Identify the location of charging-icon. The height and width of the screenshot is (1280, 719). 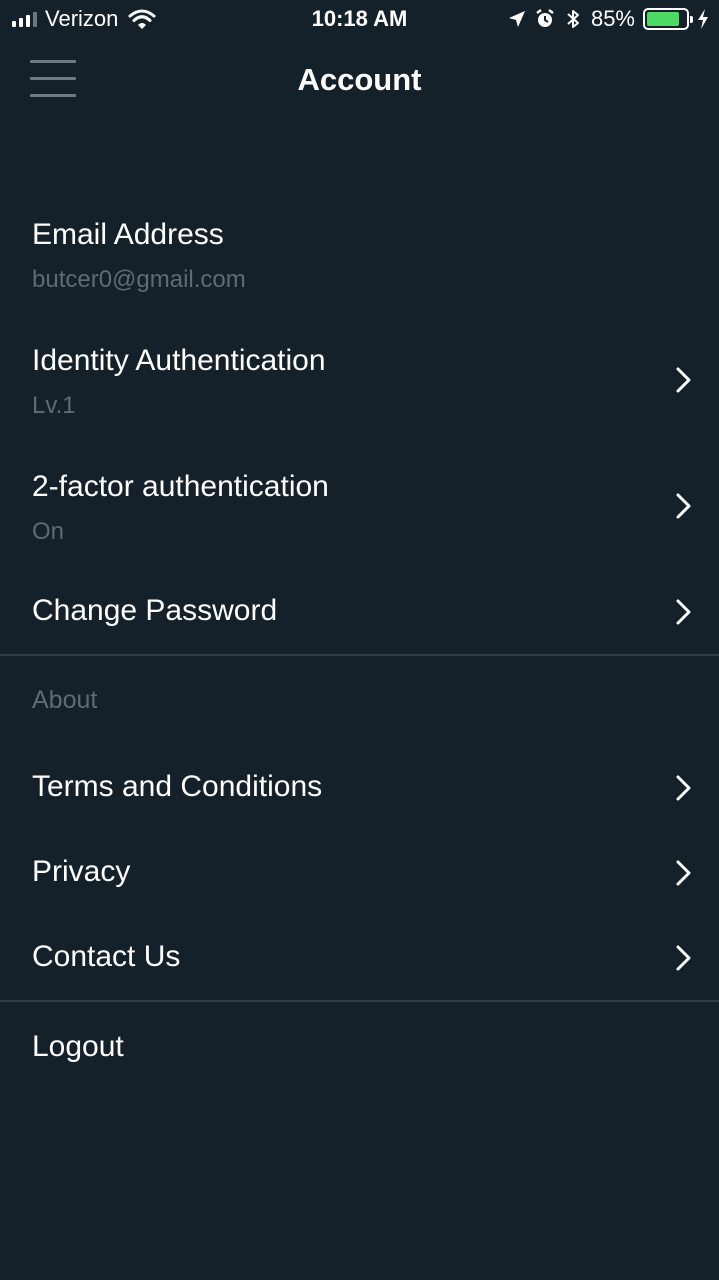
(703, 19).